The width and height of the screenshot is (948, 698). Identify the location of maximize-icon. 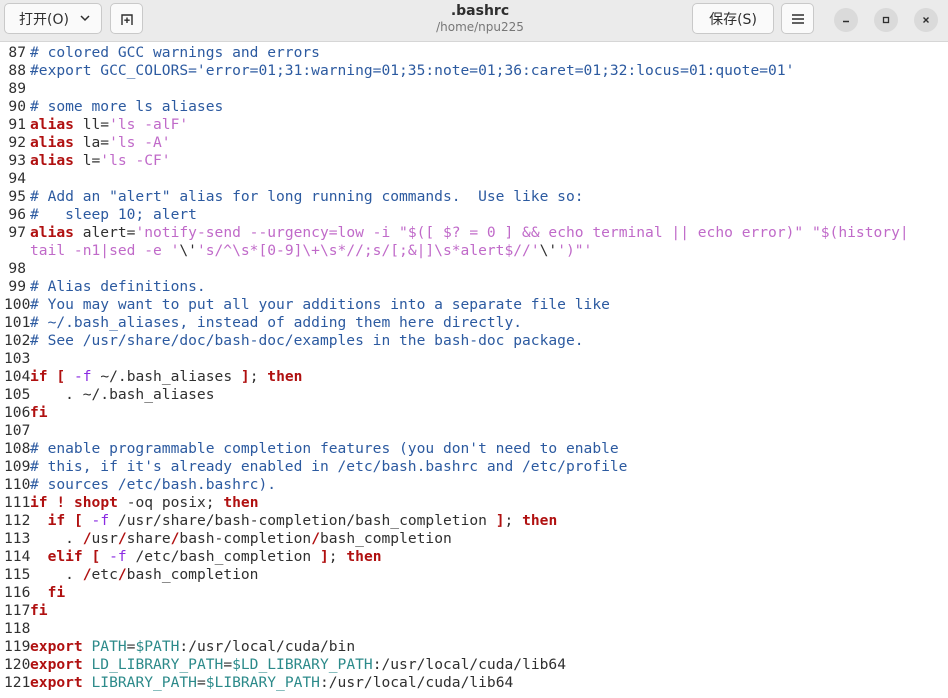
(886, 20).